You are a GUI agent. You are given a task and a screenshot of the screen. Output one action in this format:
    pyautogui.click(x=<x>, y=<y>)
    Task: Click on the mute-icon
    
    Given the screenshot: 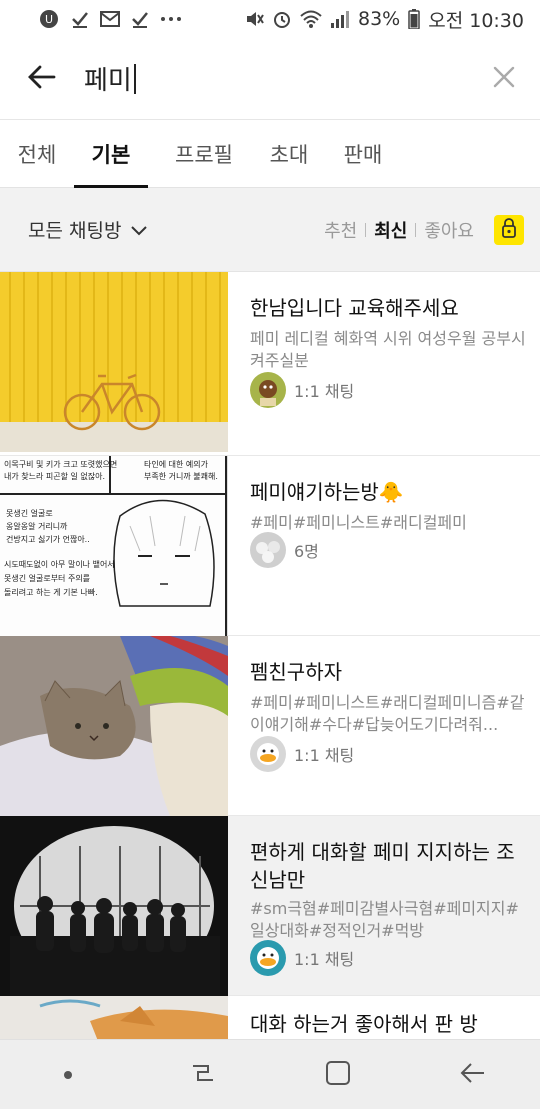 What is the action you would take?
    pyautogui.click(x=254, y=19)
    